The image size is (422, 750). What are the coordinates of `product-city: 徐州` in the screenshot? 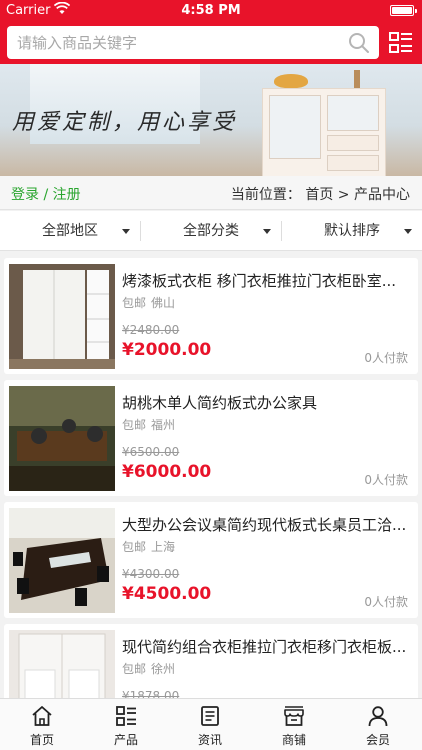 It's located at (163, 669).